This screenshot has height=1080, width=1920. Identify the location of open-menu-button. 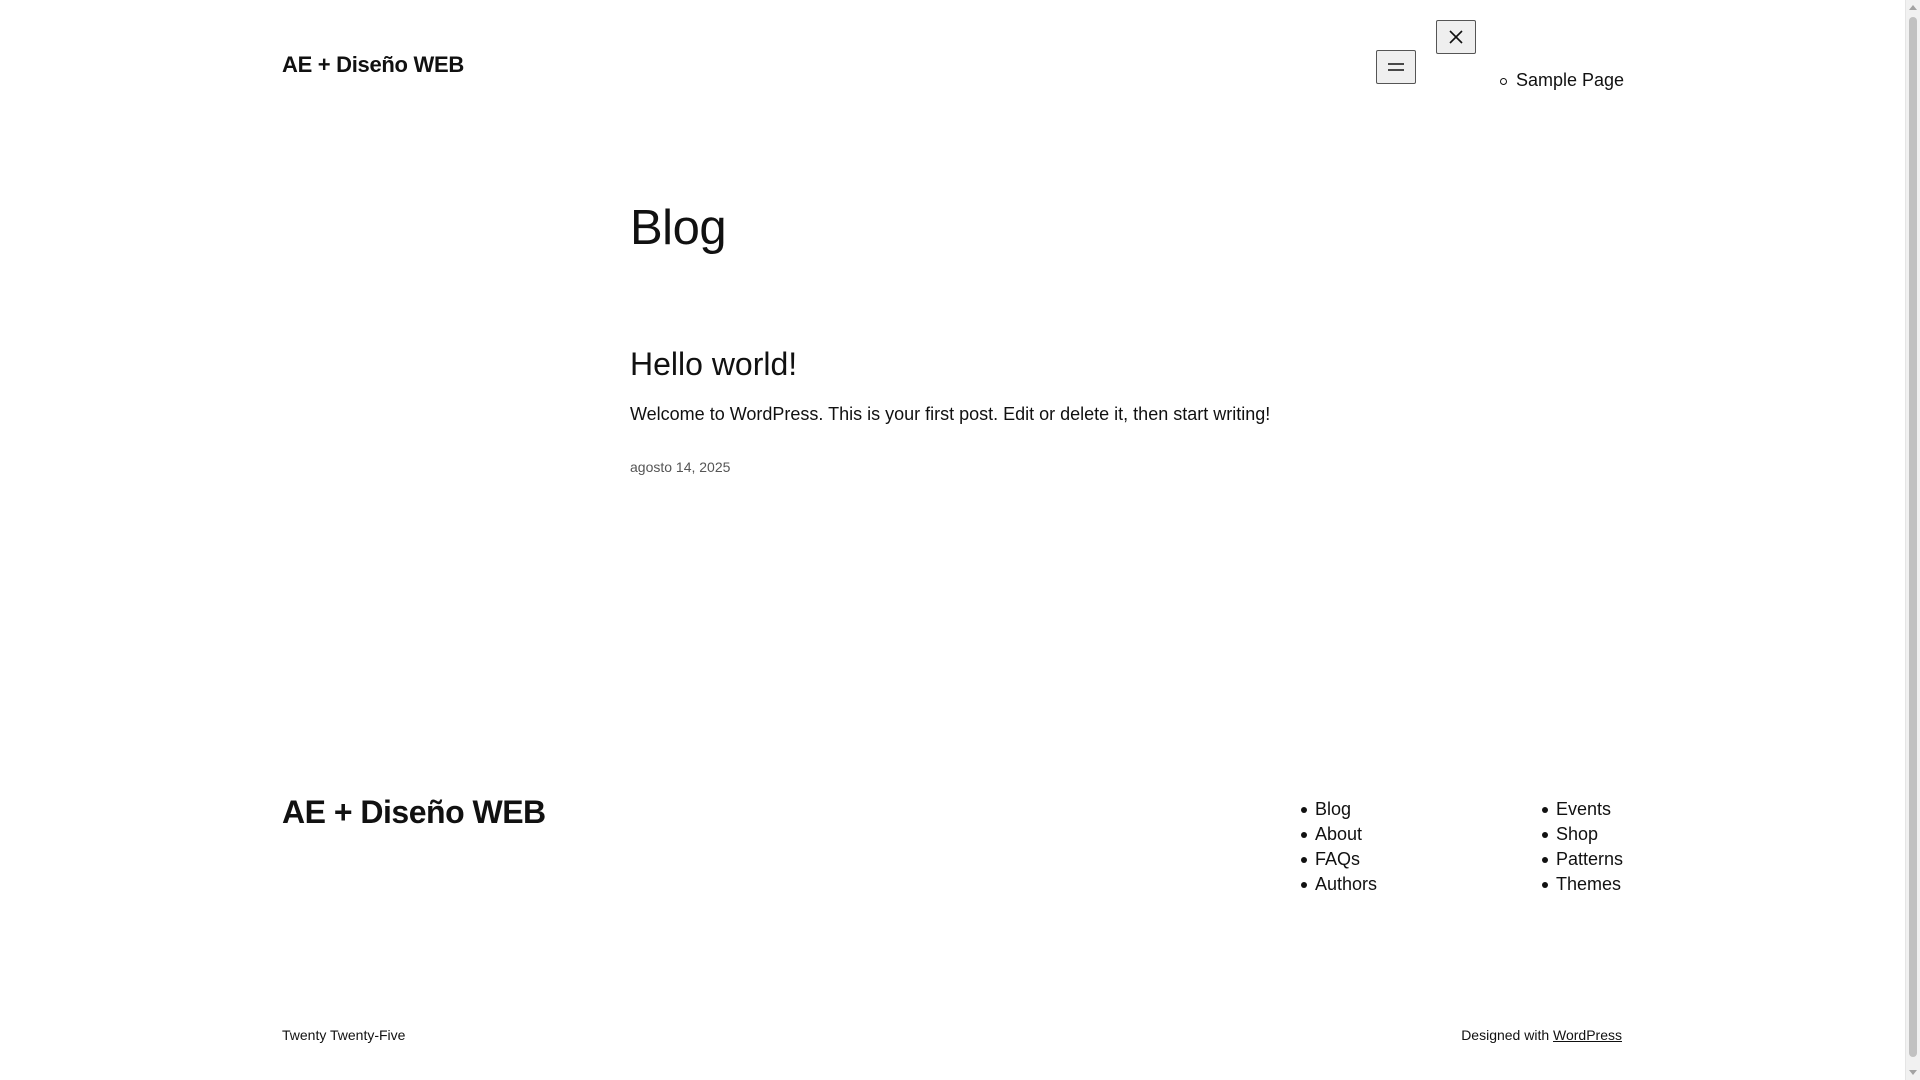
(1396, 67).